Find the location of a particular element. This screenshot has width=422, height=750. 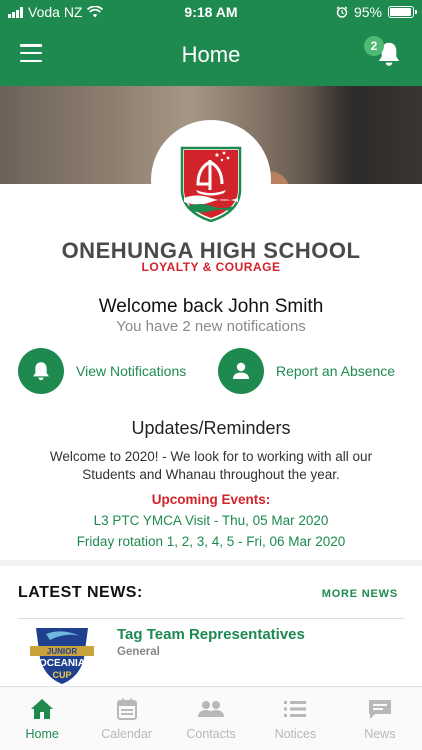

news-thumbnail: JUNIOR OCEANIA CUP is located at coordinates (62, 655).